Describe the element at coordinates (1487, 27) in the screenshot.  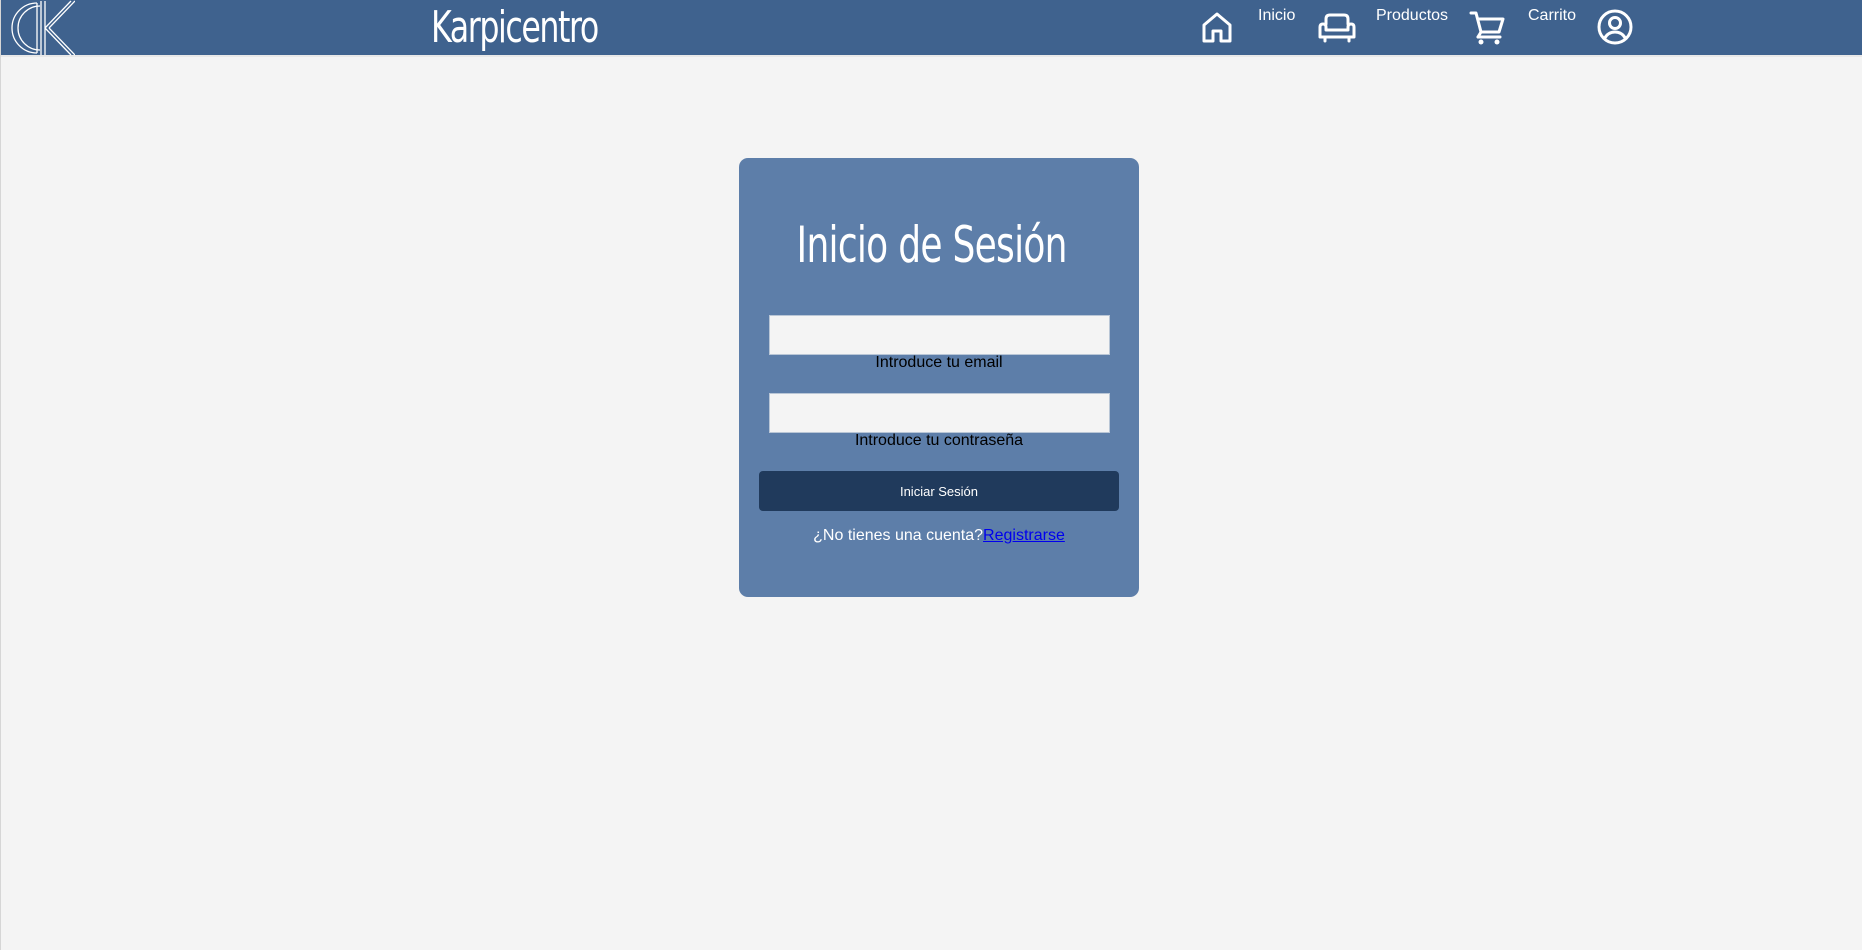
I see `cart-icon` at that location.